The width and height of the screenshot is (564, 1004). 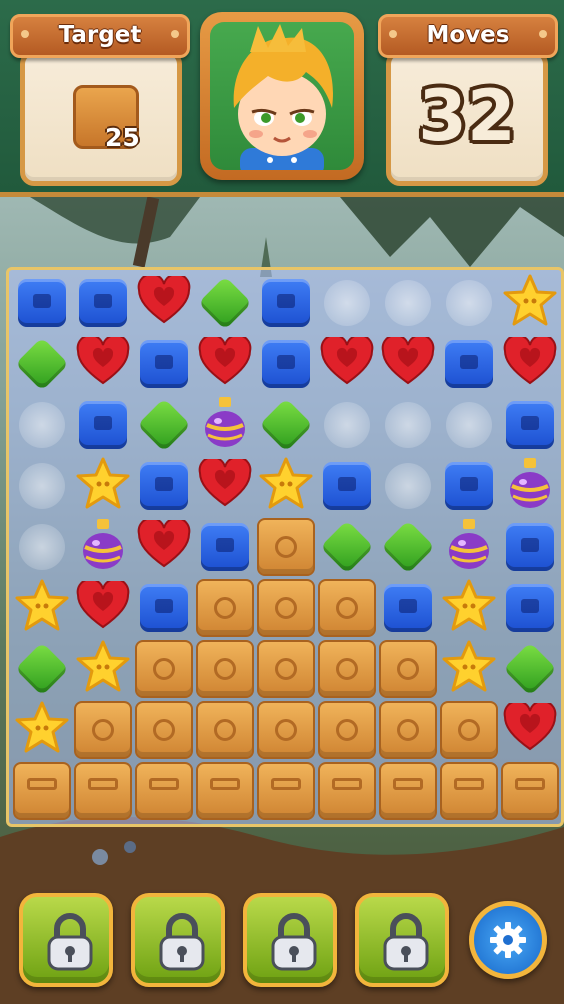 I want to click on settings-button, so click(x=508, y=940).